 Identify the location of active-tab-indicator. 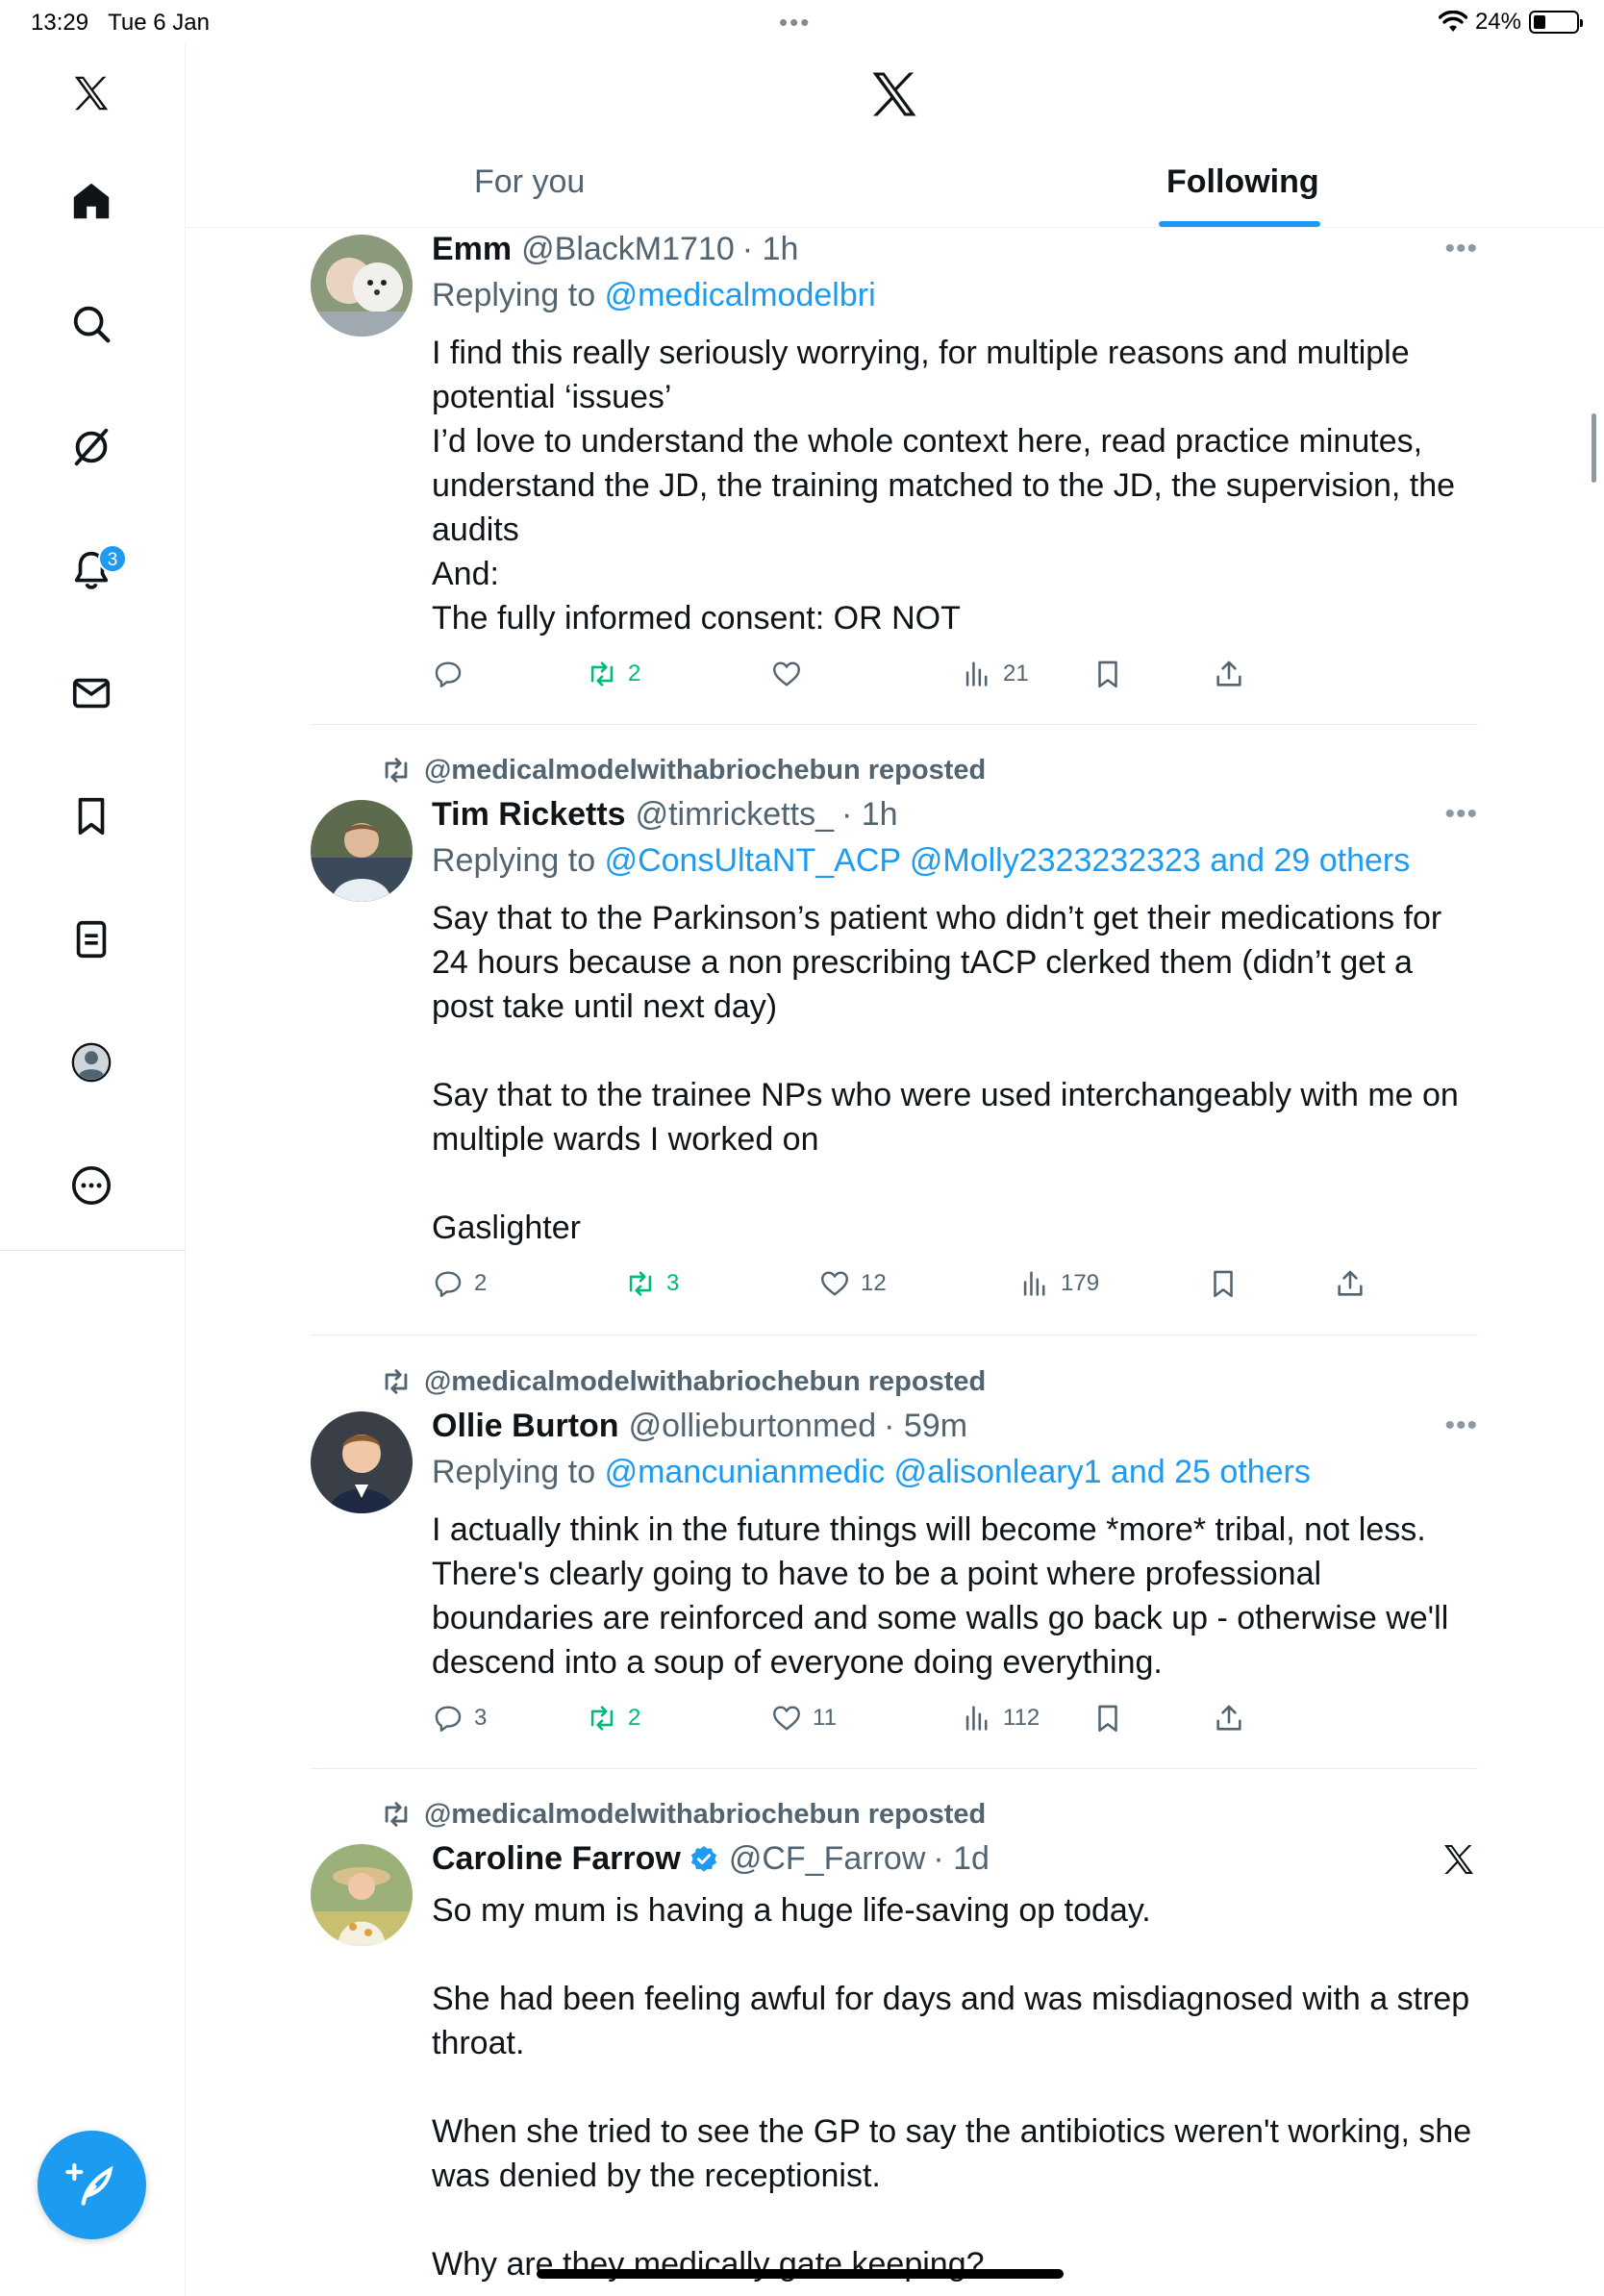
(1239, 224).